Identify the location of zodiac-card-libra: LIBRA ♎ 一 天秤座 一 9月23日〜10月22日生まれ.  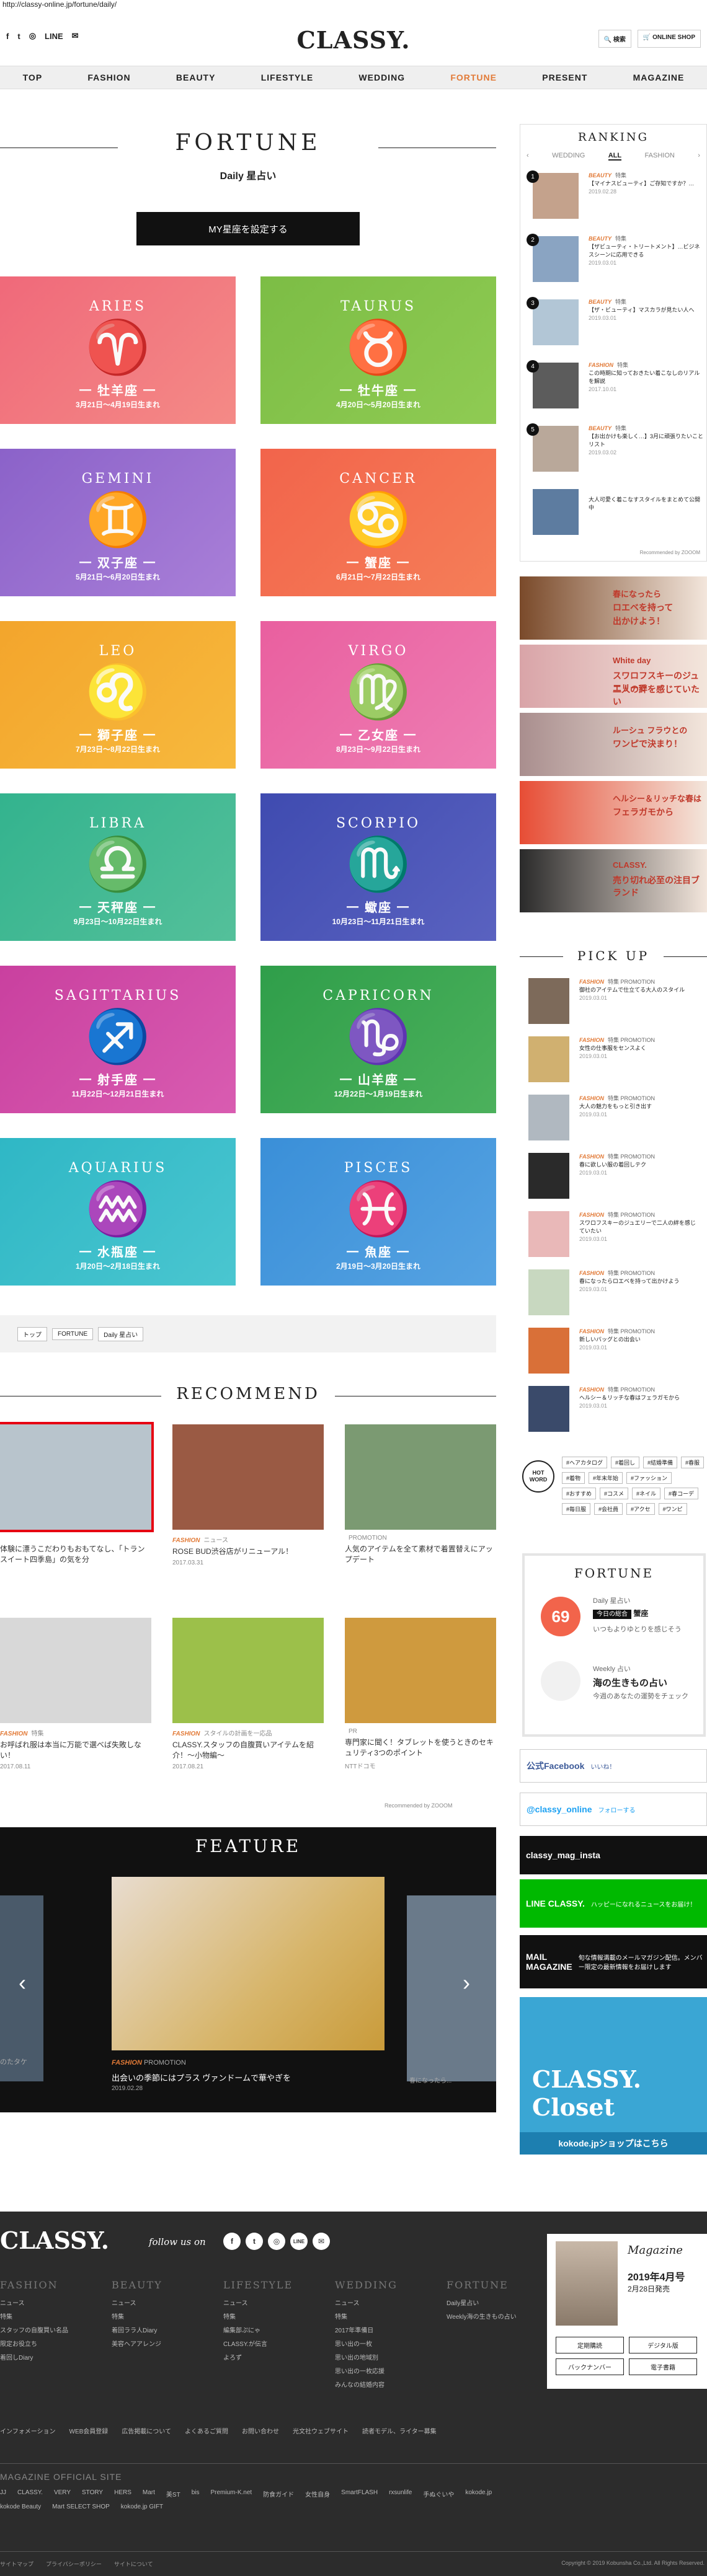
(118, 867).